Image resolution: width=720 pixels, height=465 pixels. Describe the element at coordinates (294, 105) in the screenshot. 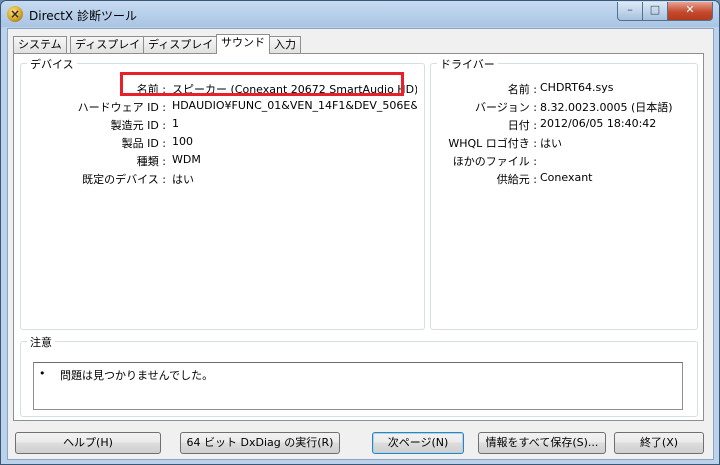

I see `hardware-id-value: HDAUDIO¥FUNC_01&VEN_14F1&DEV_506E&SU` at that location.